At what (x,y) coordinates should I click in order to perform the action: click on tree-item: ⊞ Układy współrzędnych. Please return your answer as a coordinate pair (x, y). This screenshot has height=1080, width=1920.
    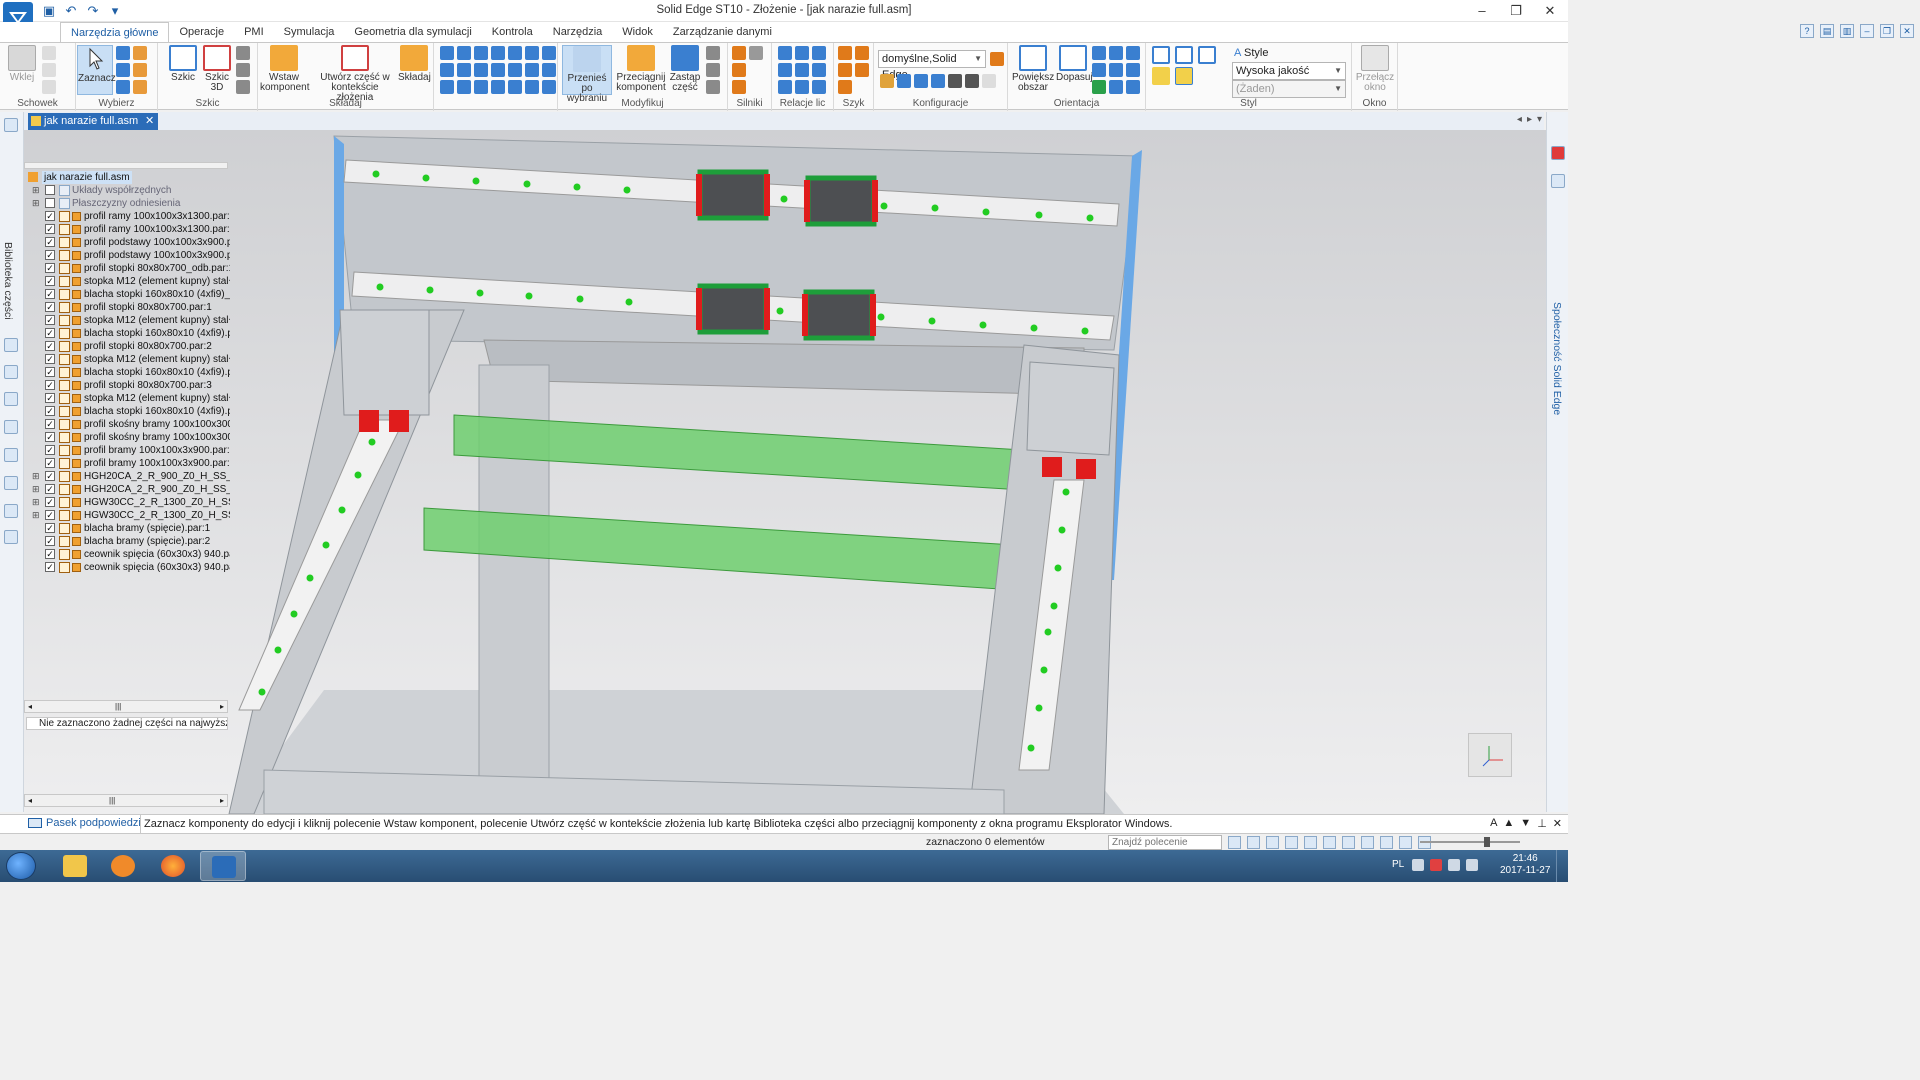
    Looking at the image, I should click on (128, 190).